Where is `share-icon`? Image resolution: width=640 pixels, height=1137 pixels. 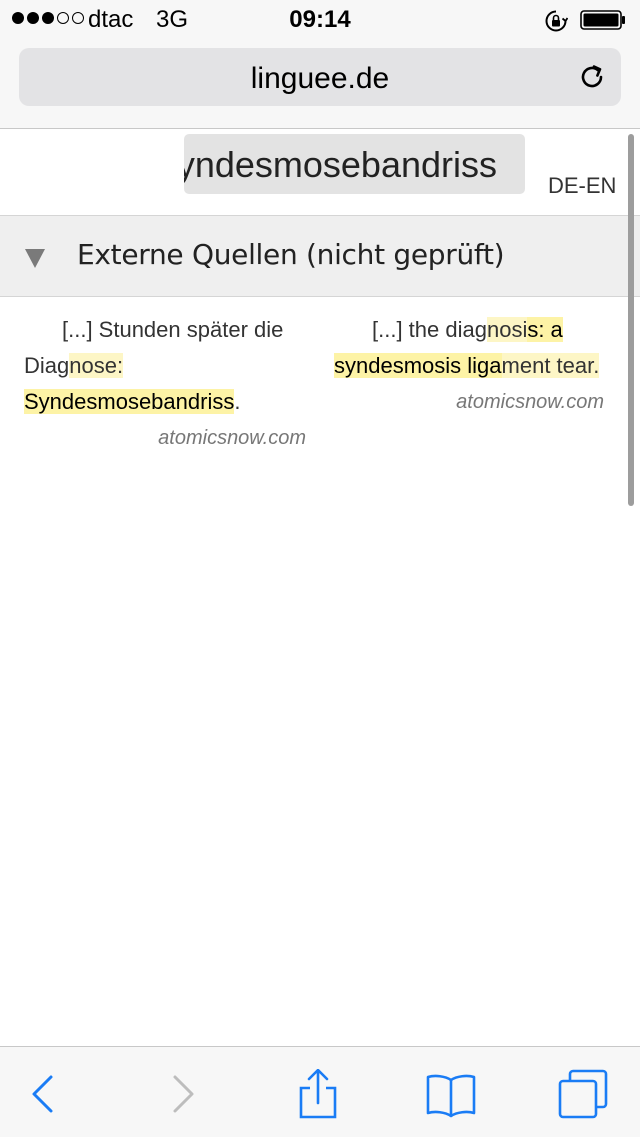 share-icon is located at coordinates (318, 1094).